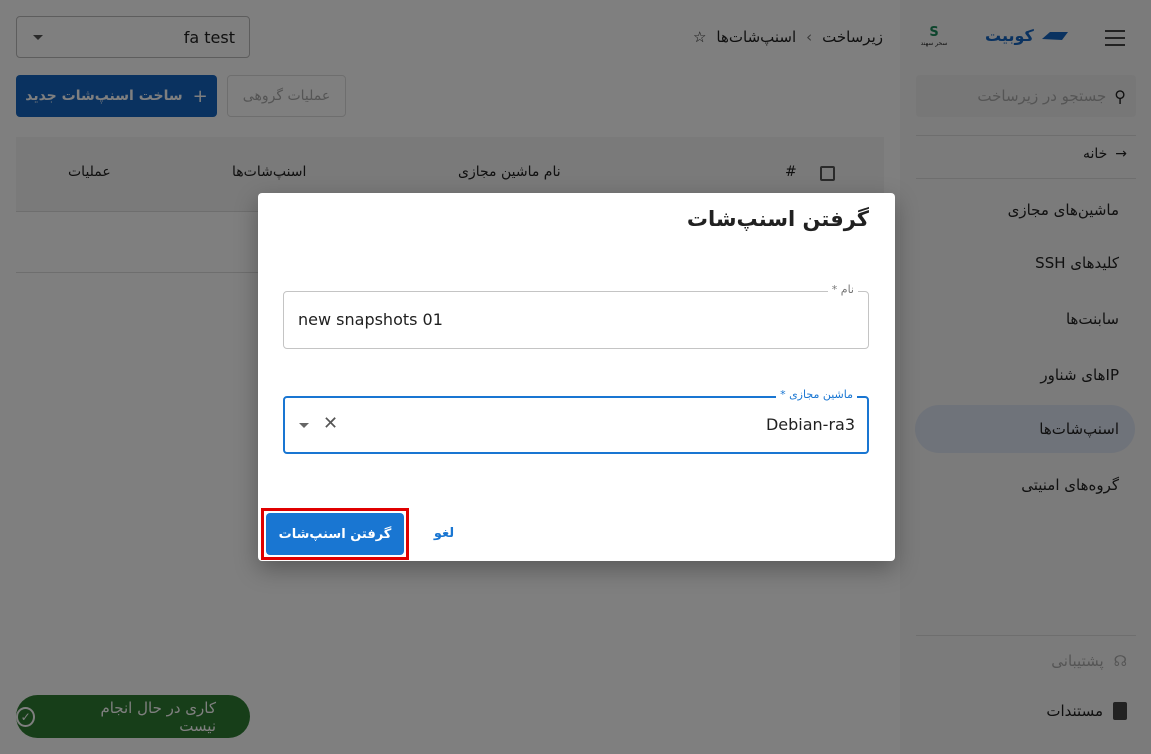  I want to click on name-field: نام * new snapshots 01, so click(576, 316).